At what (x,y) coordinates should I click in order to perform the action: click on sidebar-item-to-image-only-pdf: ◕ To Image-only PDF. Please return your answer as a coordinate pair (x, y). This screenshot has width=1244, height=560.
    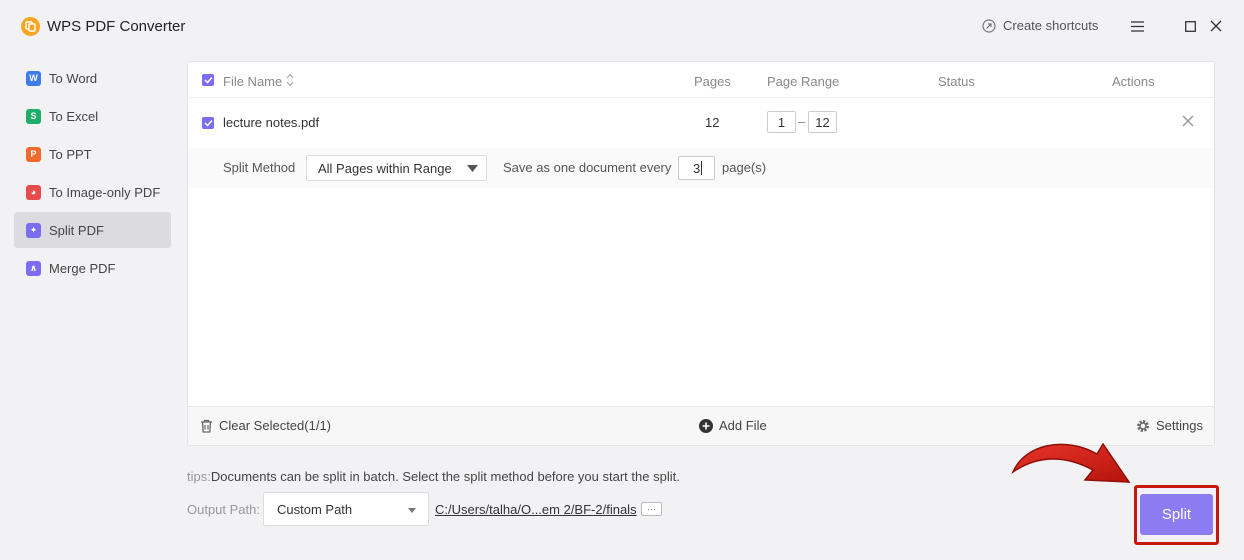
    Looking at the image, I should click on (92, 192).